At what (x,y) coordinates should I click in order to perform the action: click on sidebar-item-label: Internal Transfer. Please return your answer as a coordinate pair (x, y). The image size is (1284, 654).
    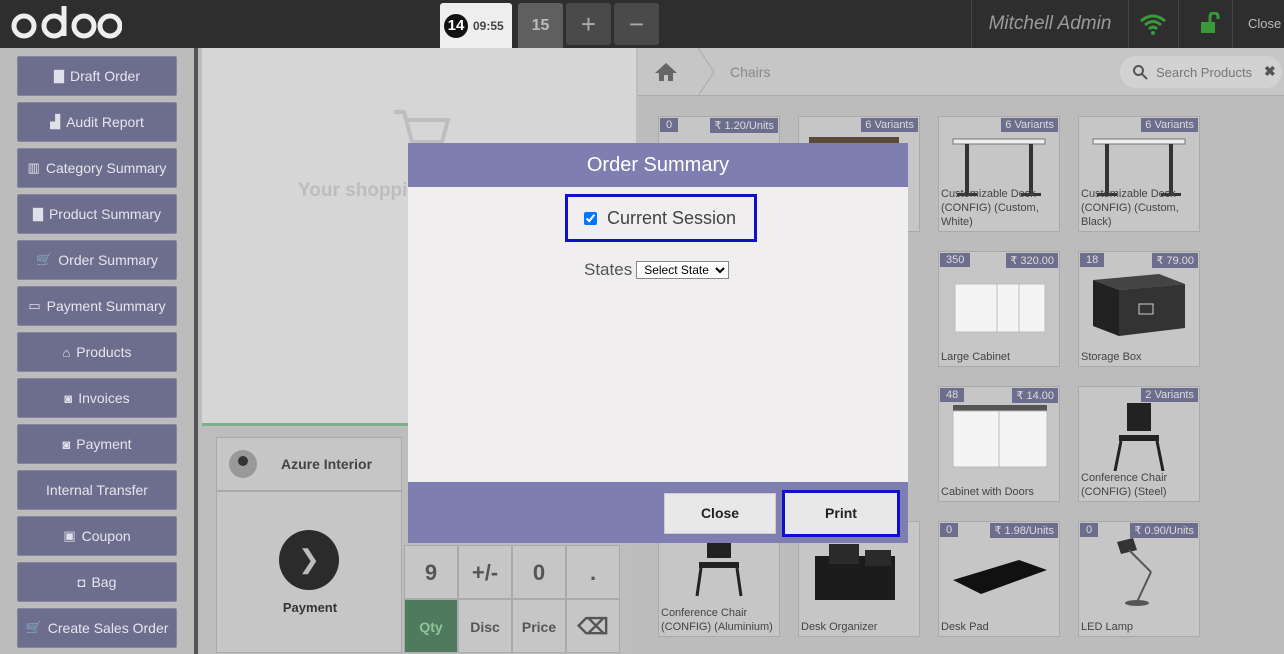
    Looking at the image, I should click on (97, 490).